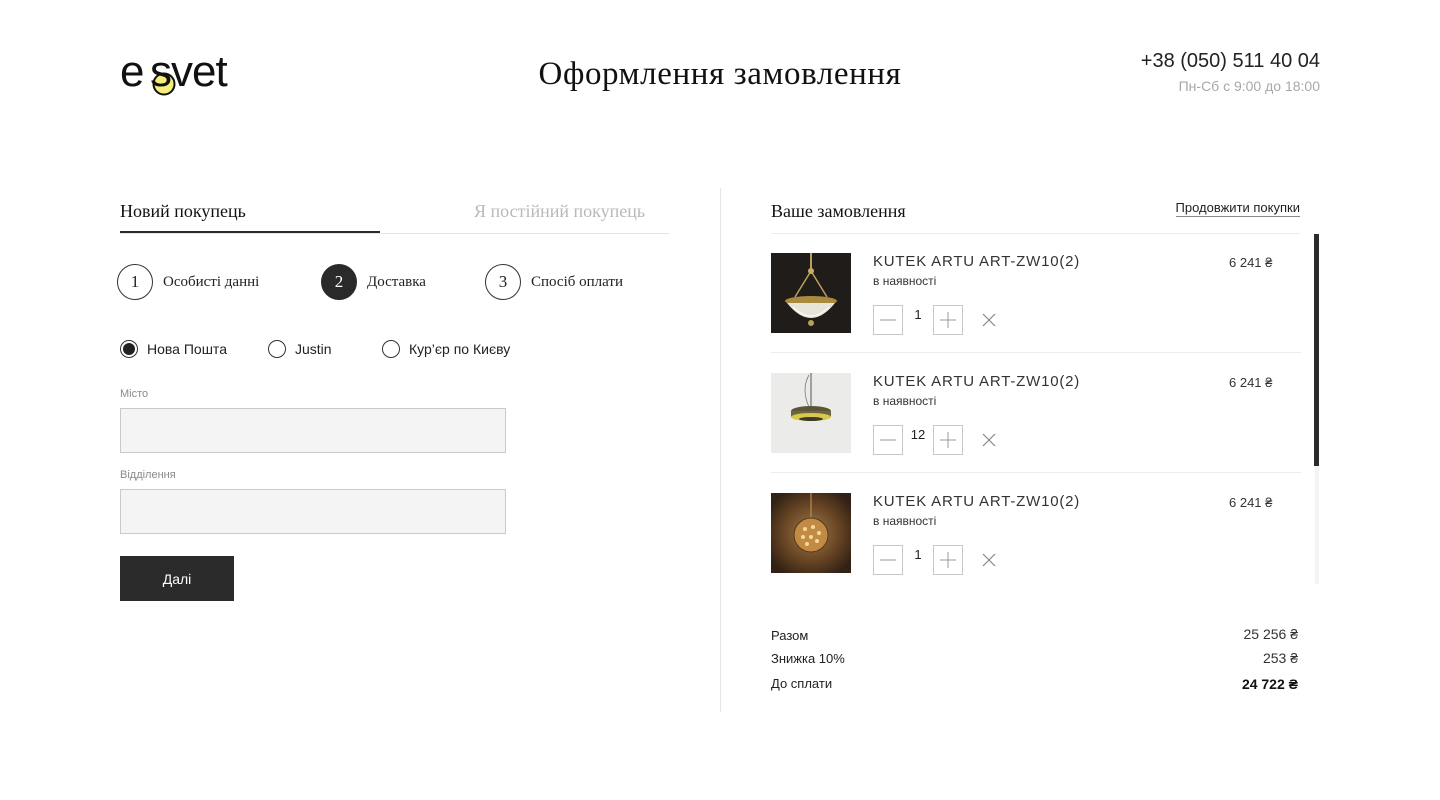 The image size is (1440, 800). What do you see at coordinates (720, 74) in the screenshot?
I see `page-title: Оформлення замовлення` at bounding box center [720, 74].